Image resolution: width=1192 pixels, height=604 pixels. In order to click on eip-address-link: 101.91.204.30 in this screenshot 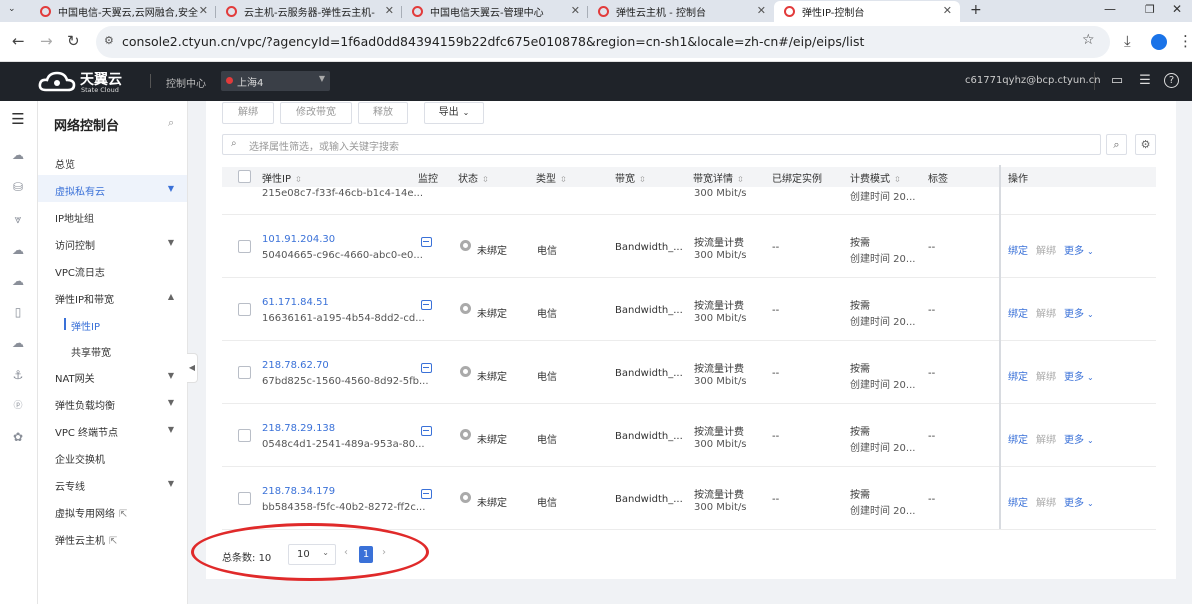, I will do `click(298, 239)`.